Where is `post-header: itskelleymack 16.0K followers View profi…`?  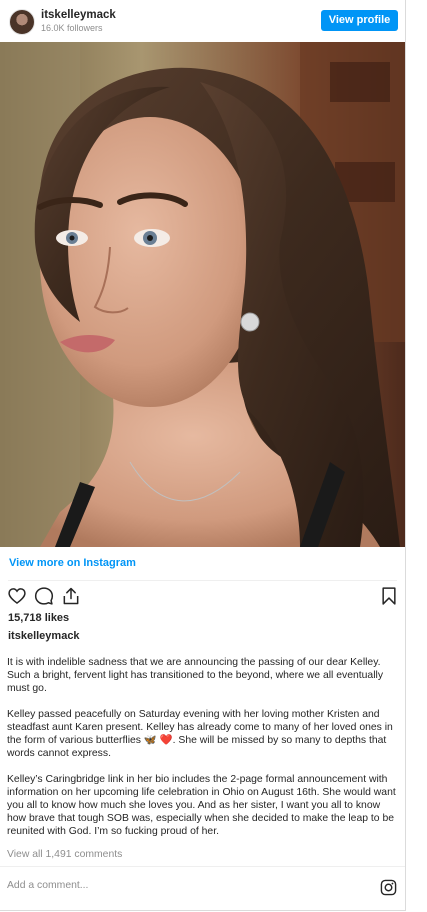
post-header: itskelleymack 16.0K followers View profi… is located at coordinates (202, 21).